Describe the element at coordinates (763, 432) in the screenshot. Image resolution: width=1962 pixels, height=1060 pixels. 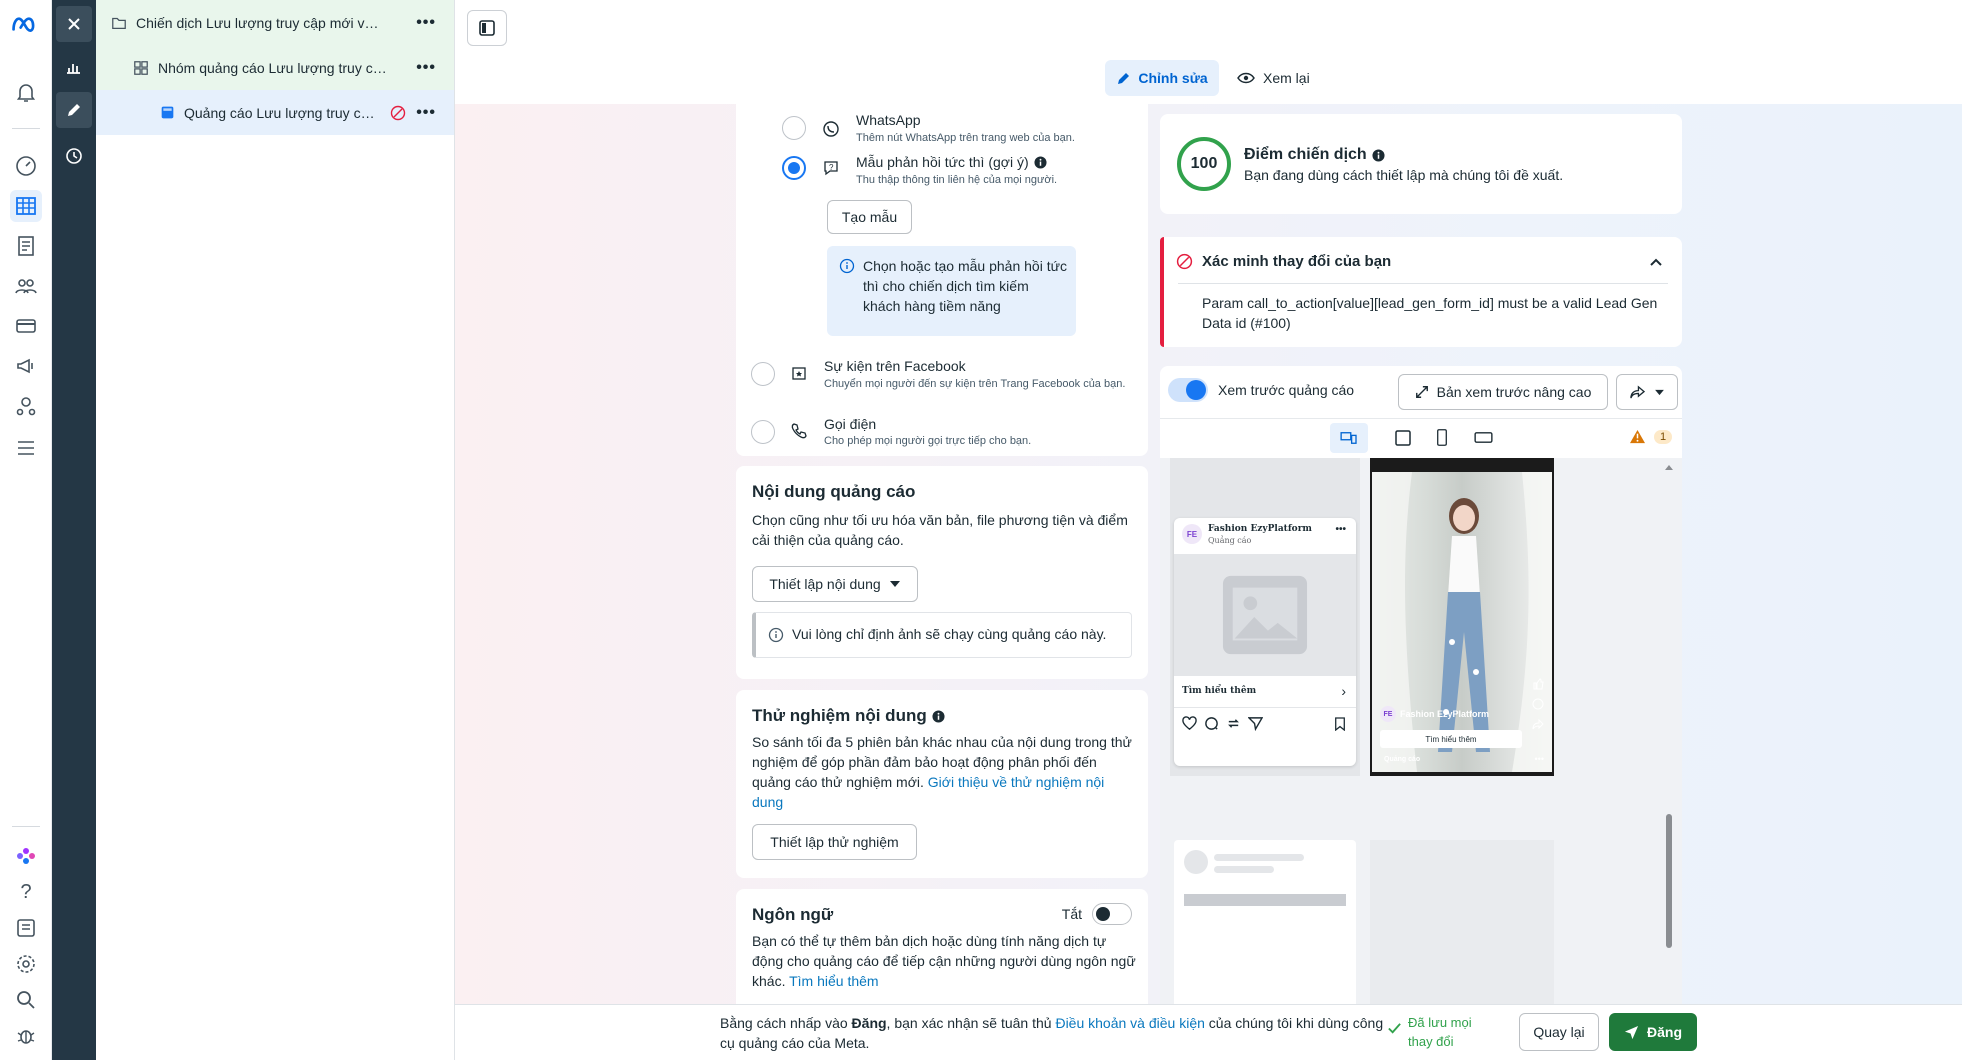
I see `radio-call` at that location.